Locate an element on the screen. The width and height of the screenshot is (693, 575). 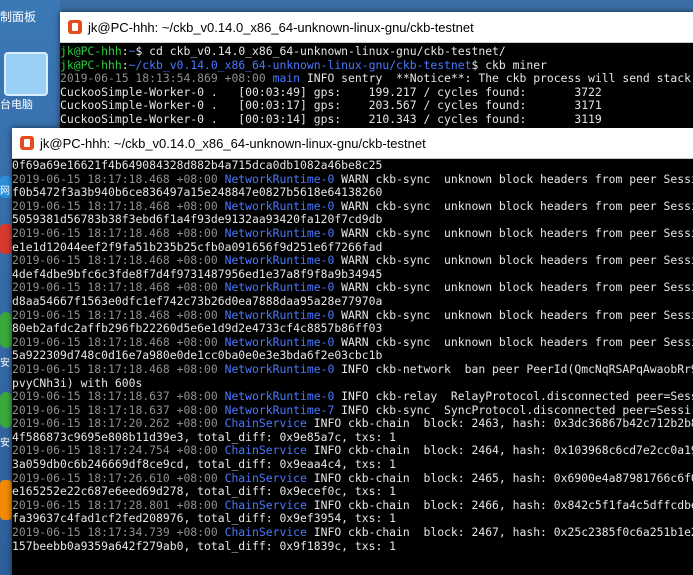
app-icon-red is located at coordinates (6, 239).